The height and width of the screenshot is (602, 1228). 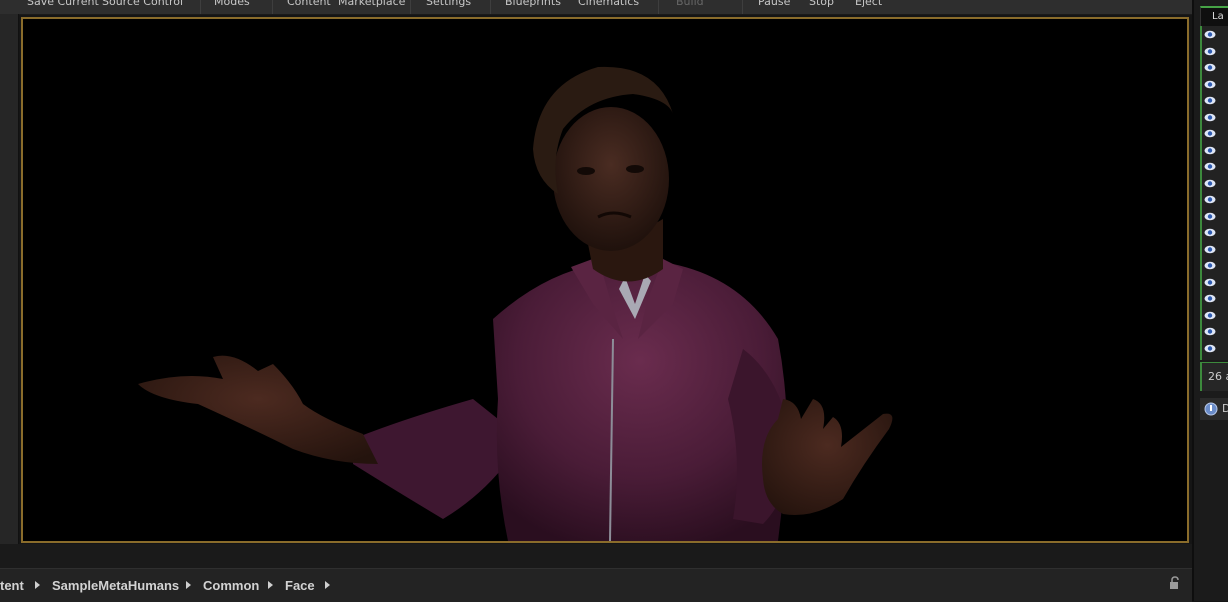 What do you see at coordinates (231, 585) in the screenshot?
I see `breadcrumb-common: Common` at bounding box center [231, 585].